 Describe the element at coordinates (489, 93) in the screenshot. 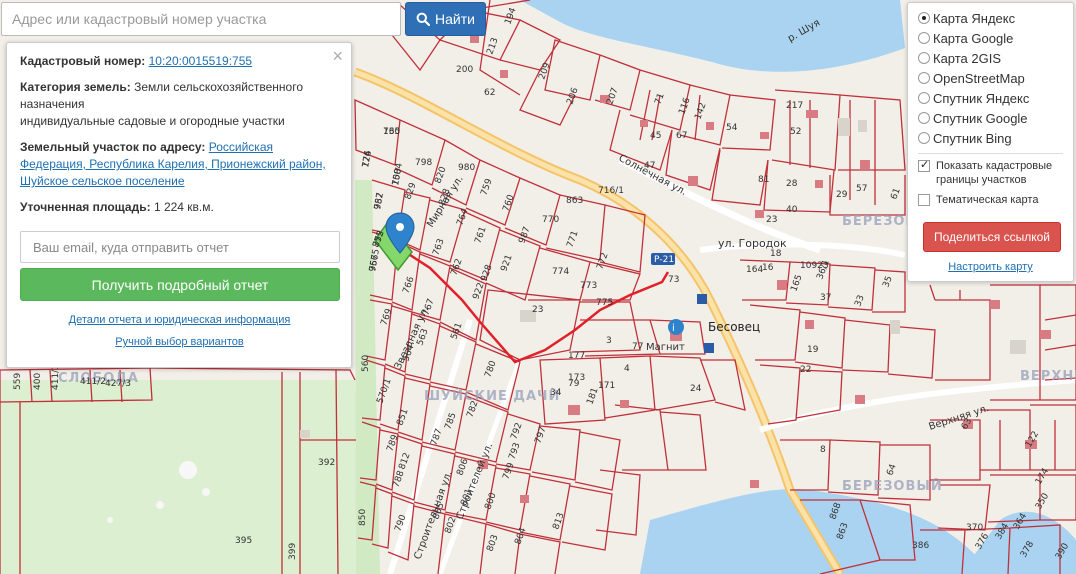

I see `parcel-number-label: 62` at that location.